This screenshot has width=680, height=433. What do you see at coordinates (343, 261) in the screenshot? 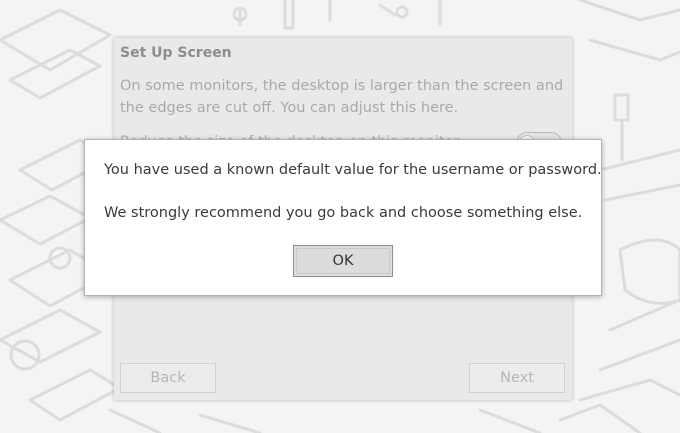
I see `ok-button: OK` at bounding box center [343, 261].